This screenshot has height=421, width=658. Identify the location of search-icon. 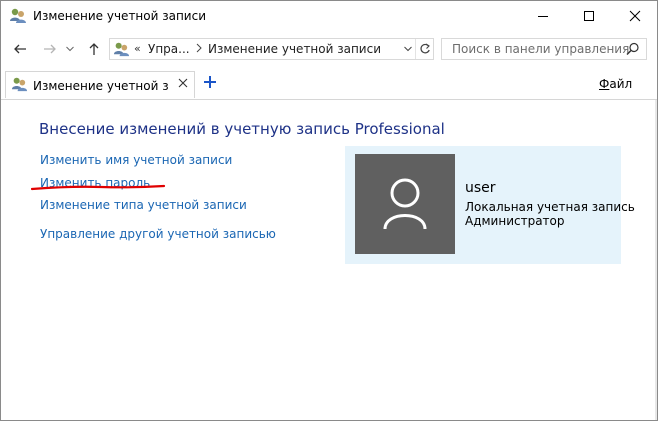
(633, 49).